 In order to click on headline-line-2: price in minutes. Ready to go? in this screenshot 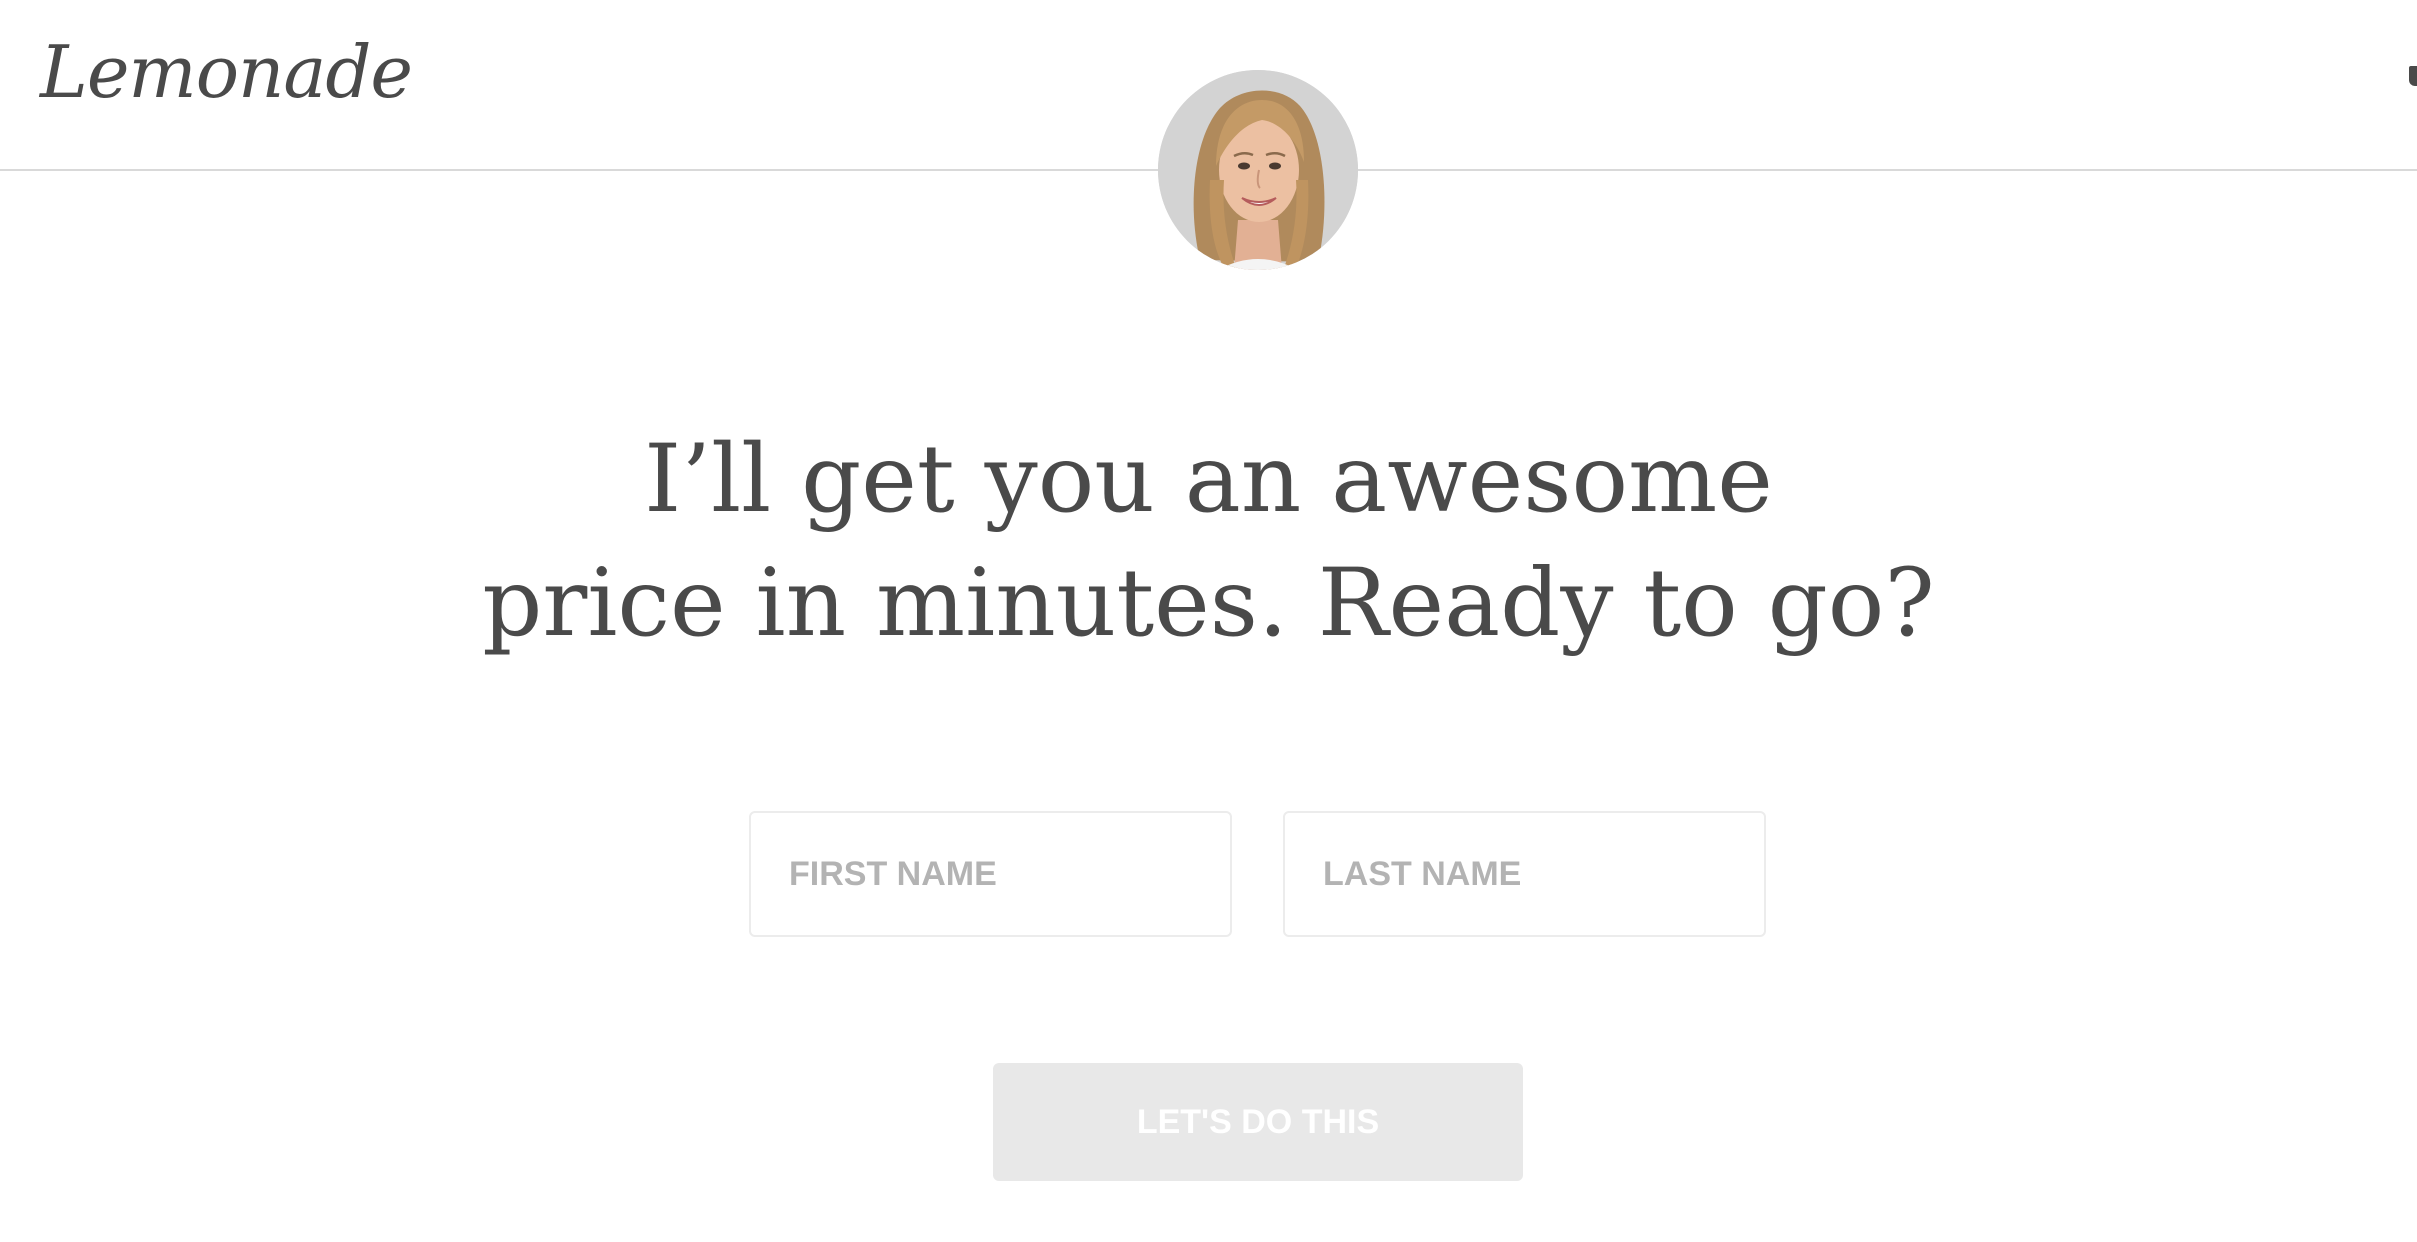, I will do `click(1208, 603)`.